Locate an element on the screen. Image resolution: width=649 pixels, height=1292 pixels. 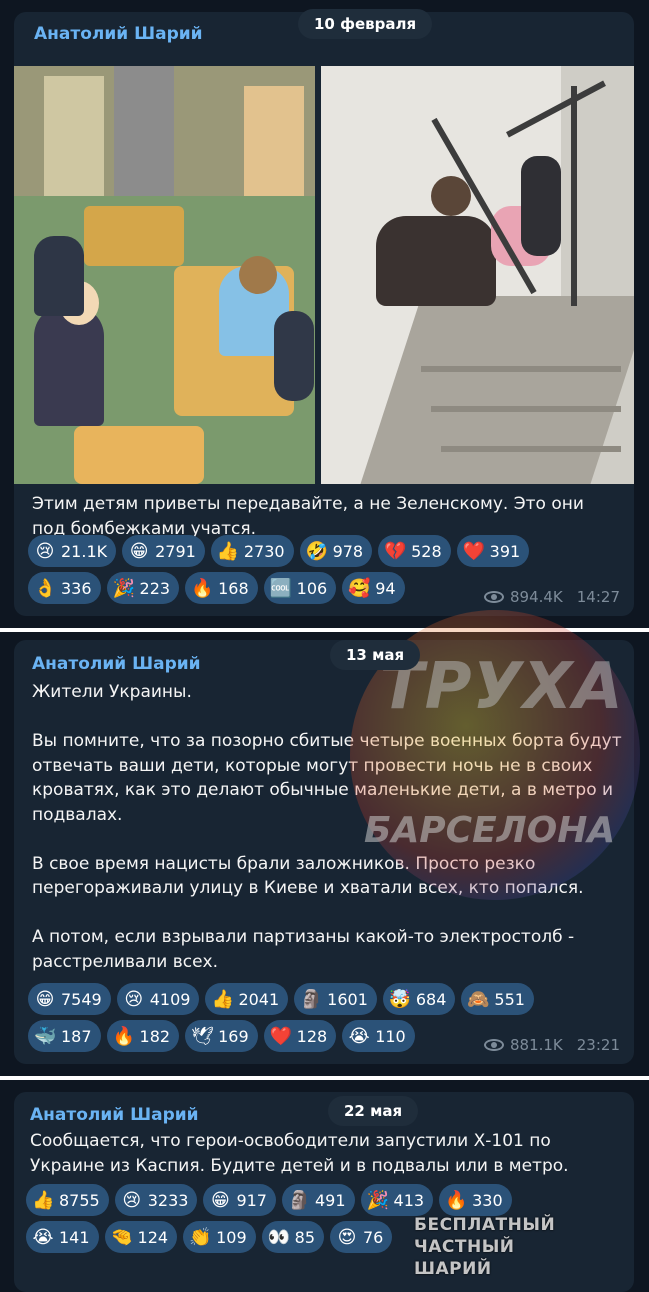
reaction-emoji-icon: 🎉 is located at coordinates (123, 588).